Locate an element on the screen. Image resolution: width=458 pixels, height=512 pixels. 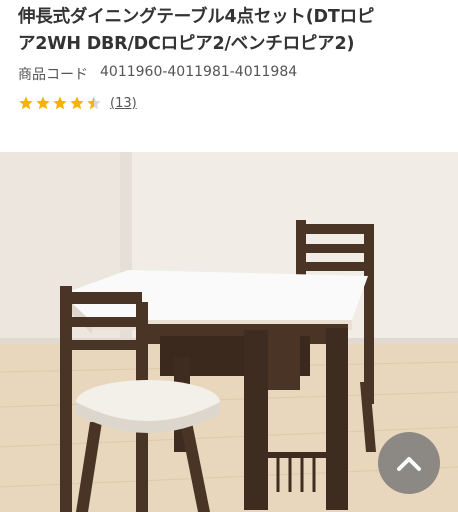
rating-row: (13) is located at coordinates (229, 103).